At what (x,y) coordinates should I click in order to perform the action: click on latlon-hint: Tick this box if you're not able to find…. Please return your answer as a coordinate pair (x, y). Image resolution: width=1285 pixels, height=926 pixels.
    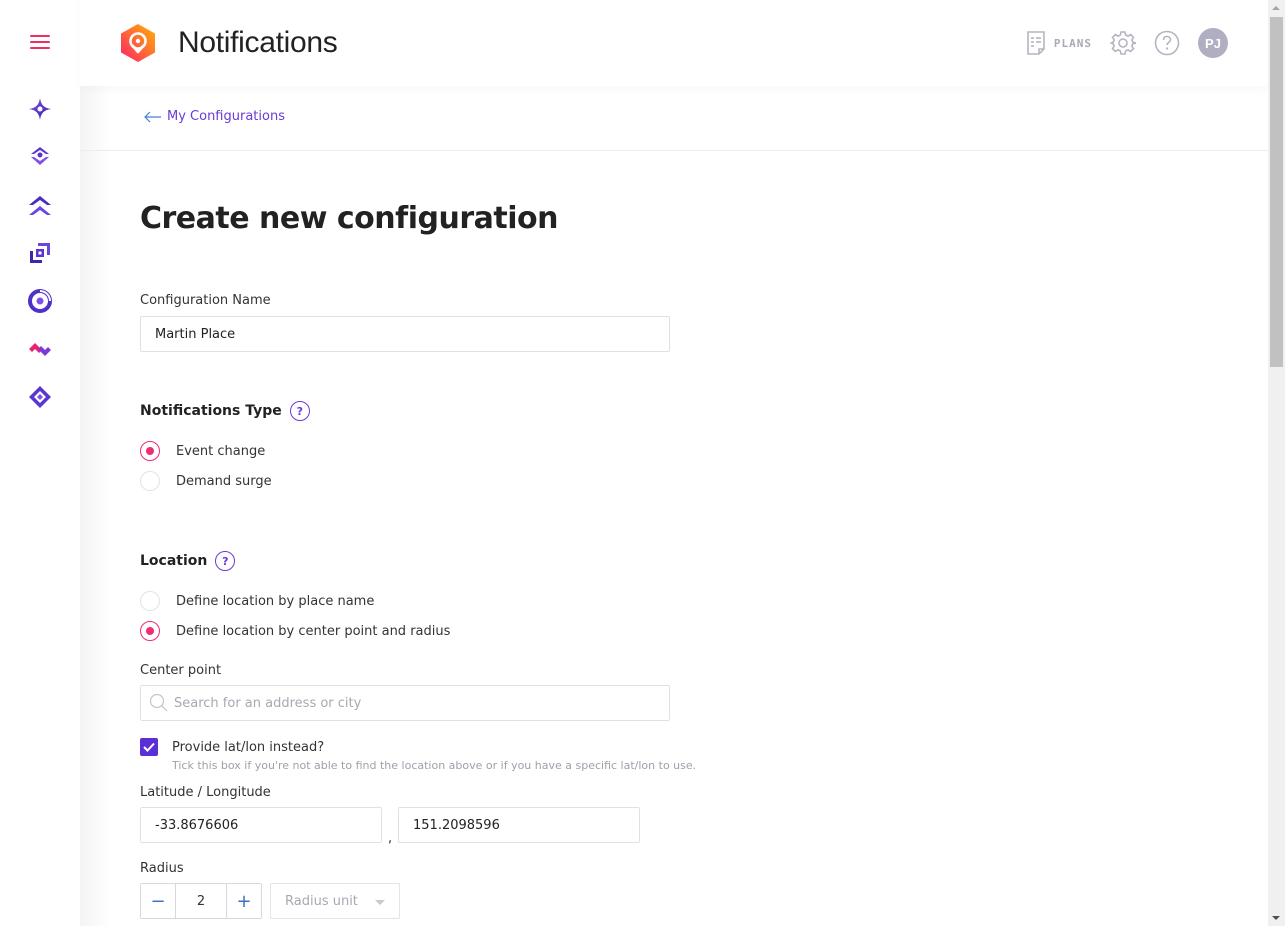
    Looking at the image, I should click on (434, 765).